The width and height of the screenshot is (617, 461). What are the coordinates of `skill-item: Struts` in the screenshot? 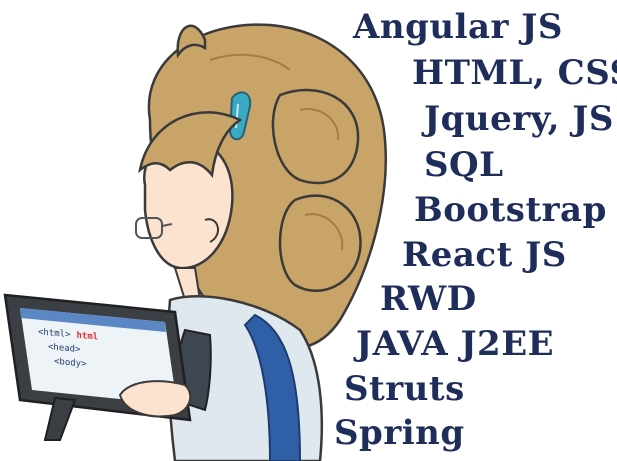 It's located at (404, 389).